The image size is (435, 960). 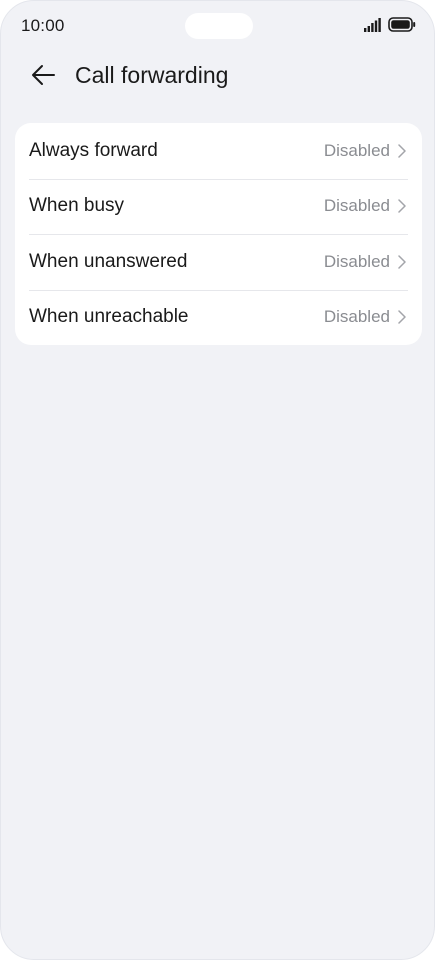 What do you see at coordinates (402, 27) in the screenshot?
I see `battery-icon` at bounding box center [402, 27].